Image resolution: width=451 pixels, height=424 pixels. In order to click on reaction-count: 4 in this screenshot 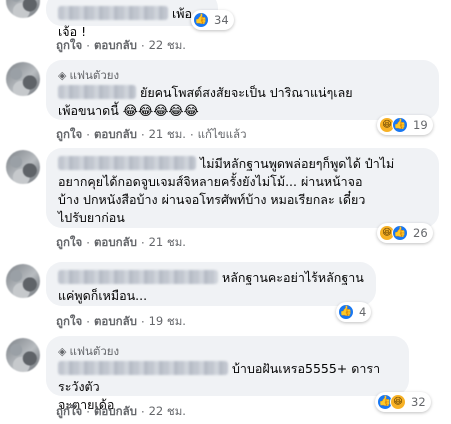, I will do `click(363, 312)`.